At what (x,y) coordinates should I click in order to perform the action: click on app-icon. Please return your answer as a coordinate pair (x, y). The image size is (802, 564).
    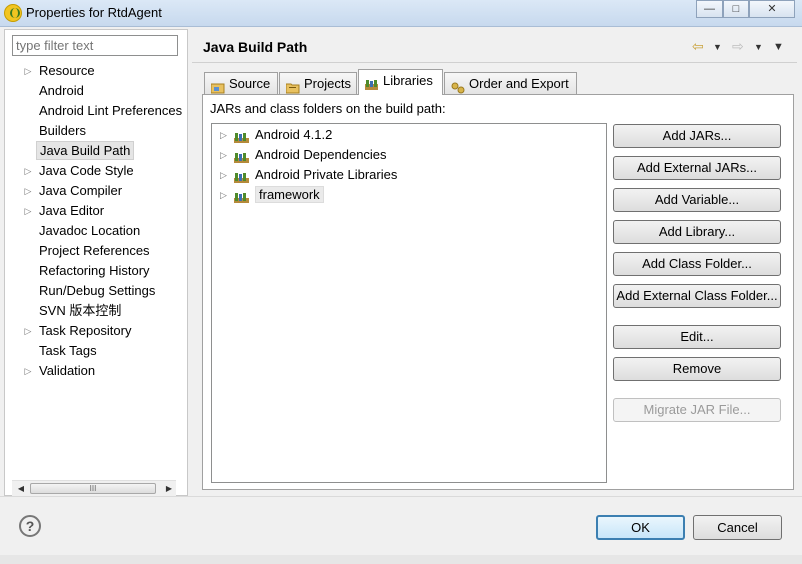
    Looking at the image, I should click on (13, 13).